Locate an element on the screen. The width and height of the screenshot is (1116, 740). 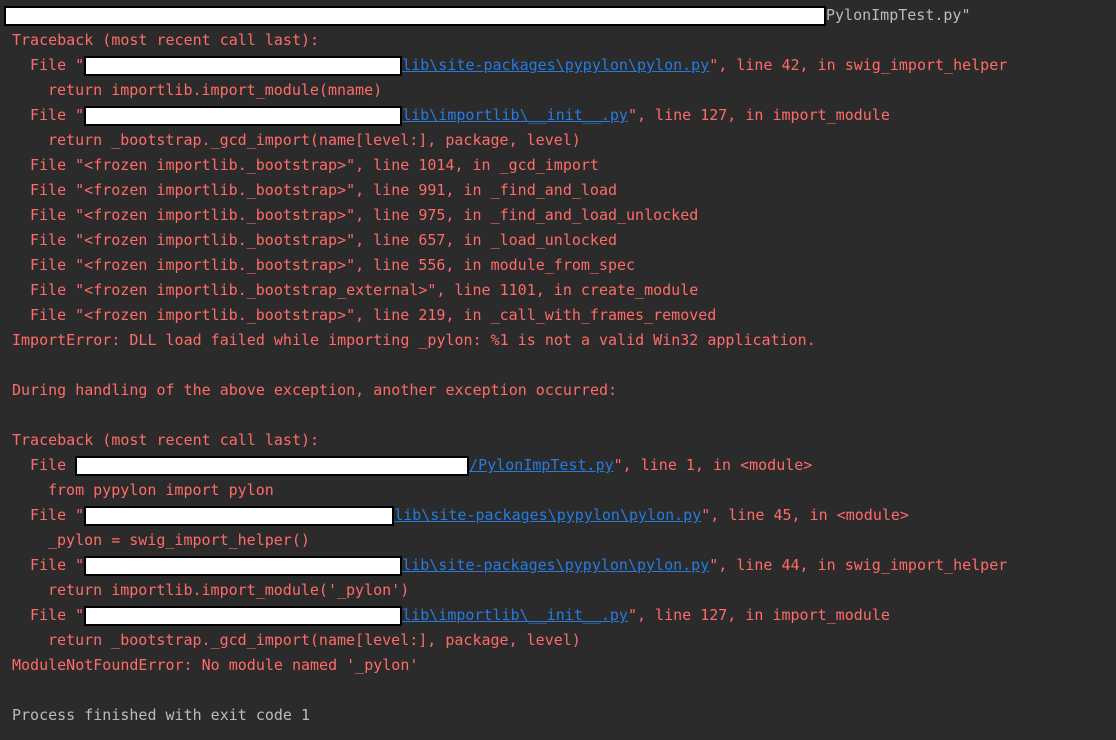
frame-suffix: ", line 44, in swig_import_helper is located at coordinates (858, 565).